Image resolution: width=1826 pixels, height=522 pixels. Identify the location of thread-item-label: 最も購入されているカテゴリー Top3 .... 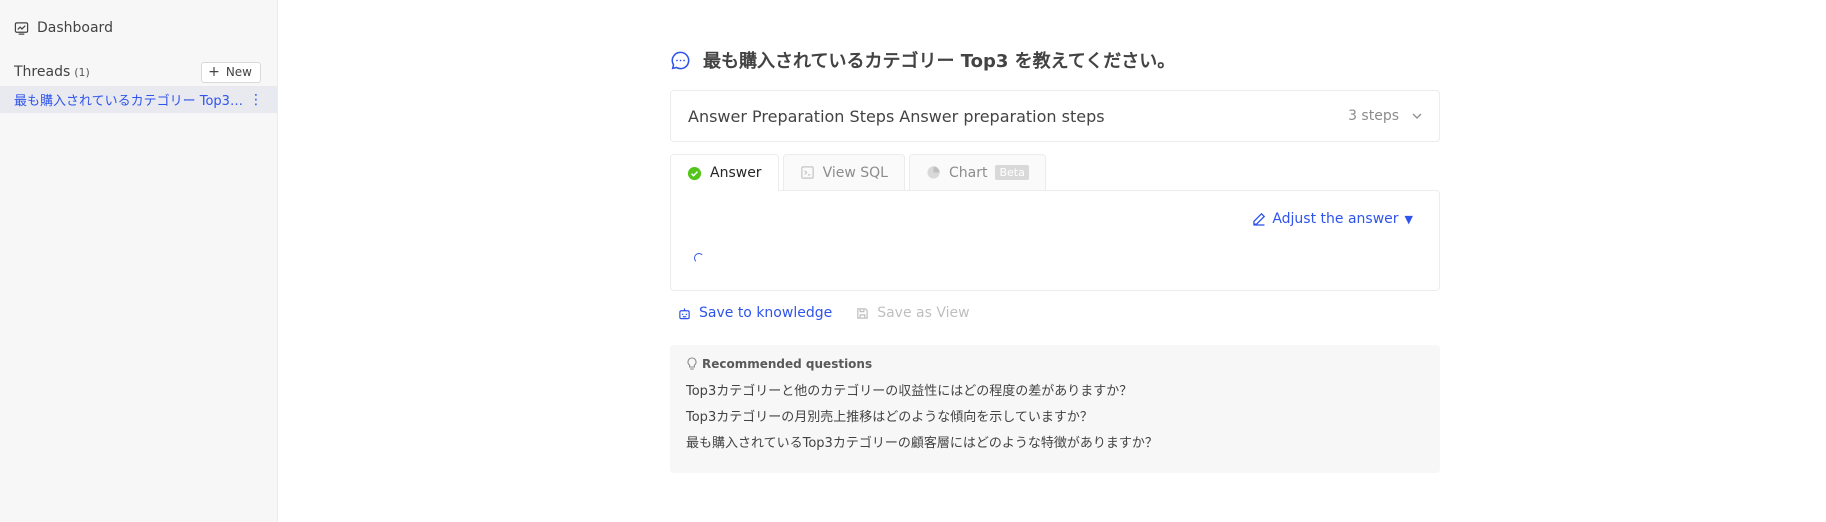
(130, 101).